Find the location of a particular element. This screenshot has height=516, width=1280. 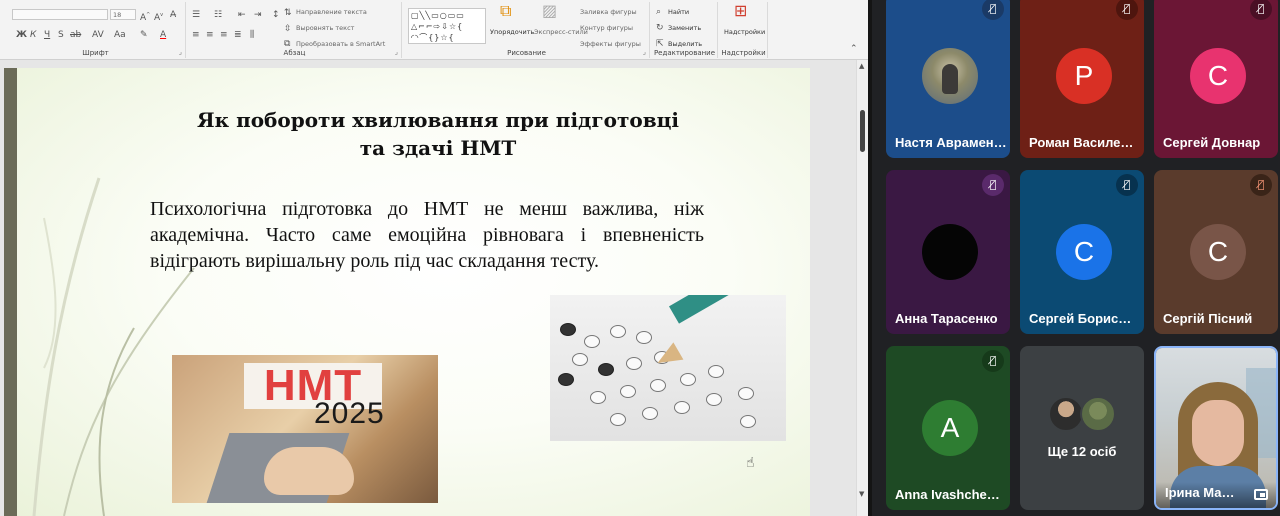

video-face-shape is located at coordinates (1218, 433).